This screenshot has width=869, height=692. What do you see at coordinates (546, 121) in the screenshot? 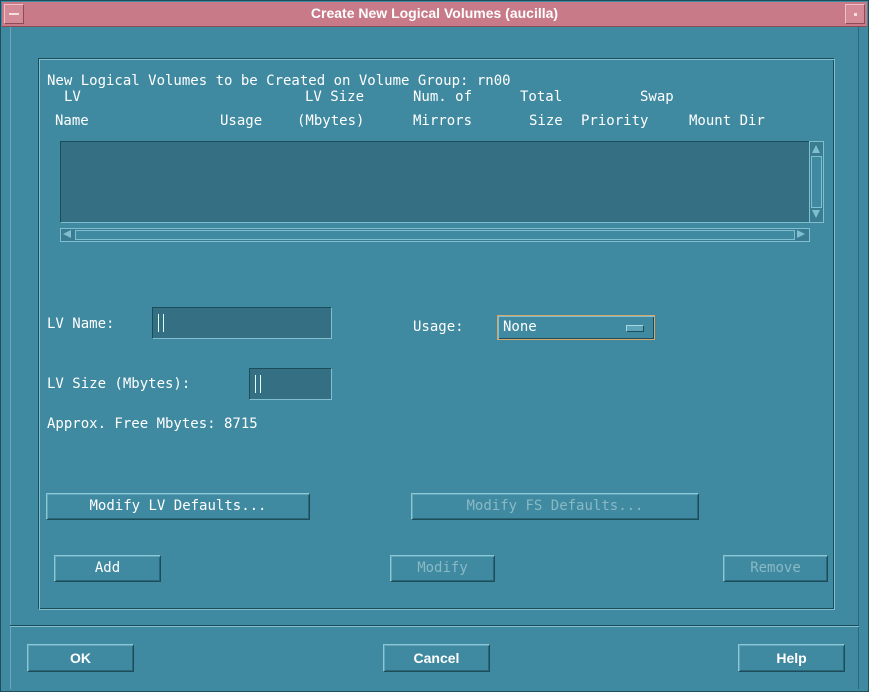
I see `column-header-total-size-line2: Size` at bounding box center [546, 121].